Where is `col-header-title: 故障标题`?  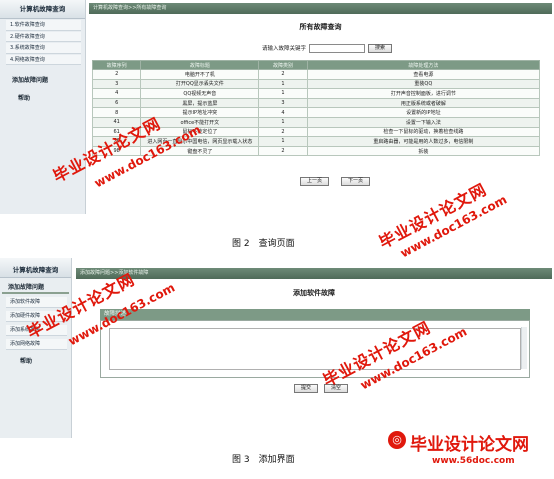 col-header-title: 故障标题 is located at coordinates (200, 65).